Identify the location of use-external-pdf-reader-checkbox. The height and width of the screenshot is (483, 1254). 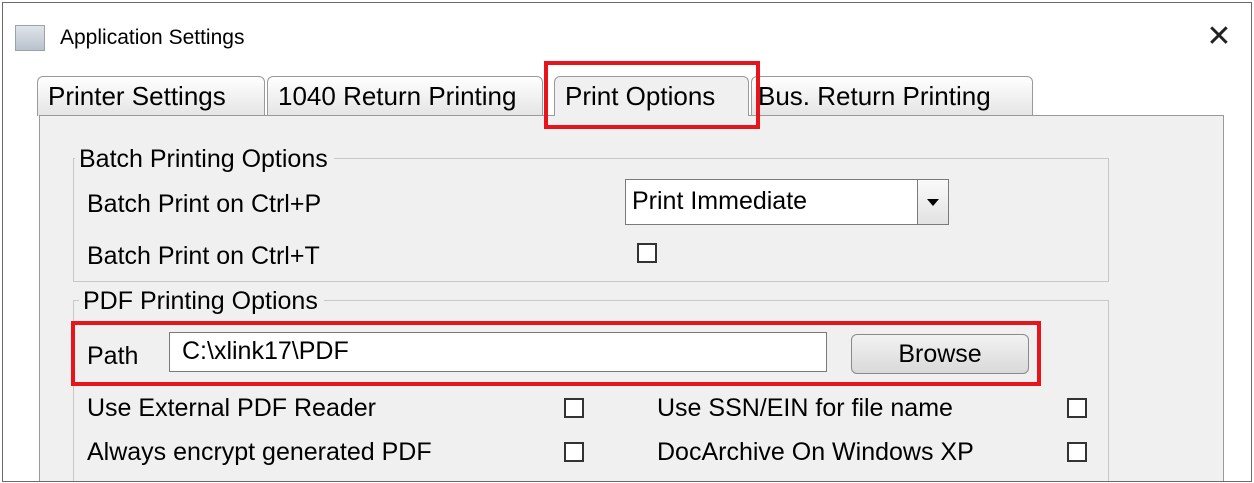
(574, 408).